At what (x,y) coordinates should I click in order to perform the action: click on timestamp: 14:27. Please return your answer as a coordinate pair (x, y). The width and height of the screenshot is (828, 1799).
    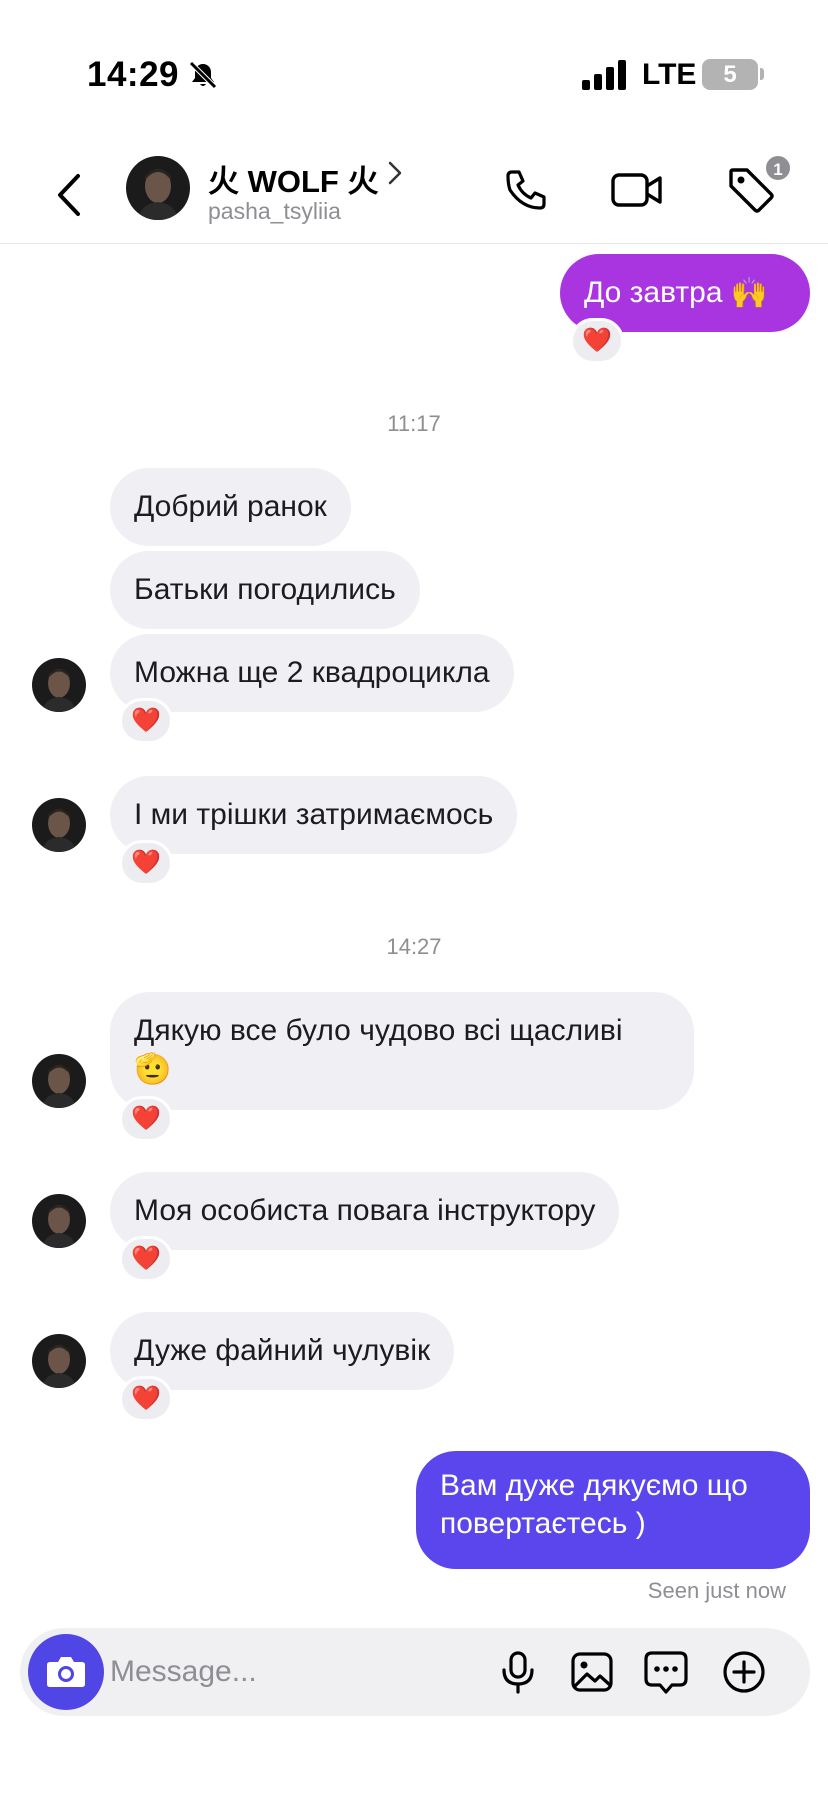
    Looking at the image, I should click on (414, 946).